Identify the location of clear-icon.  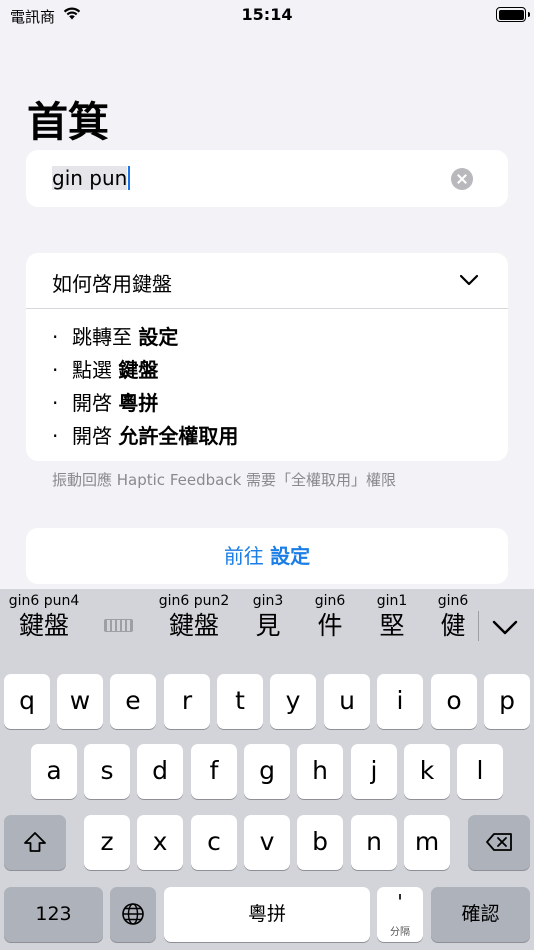
(462, 179).